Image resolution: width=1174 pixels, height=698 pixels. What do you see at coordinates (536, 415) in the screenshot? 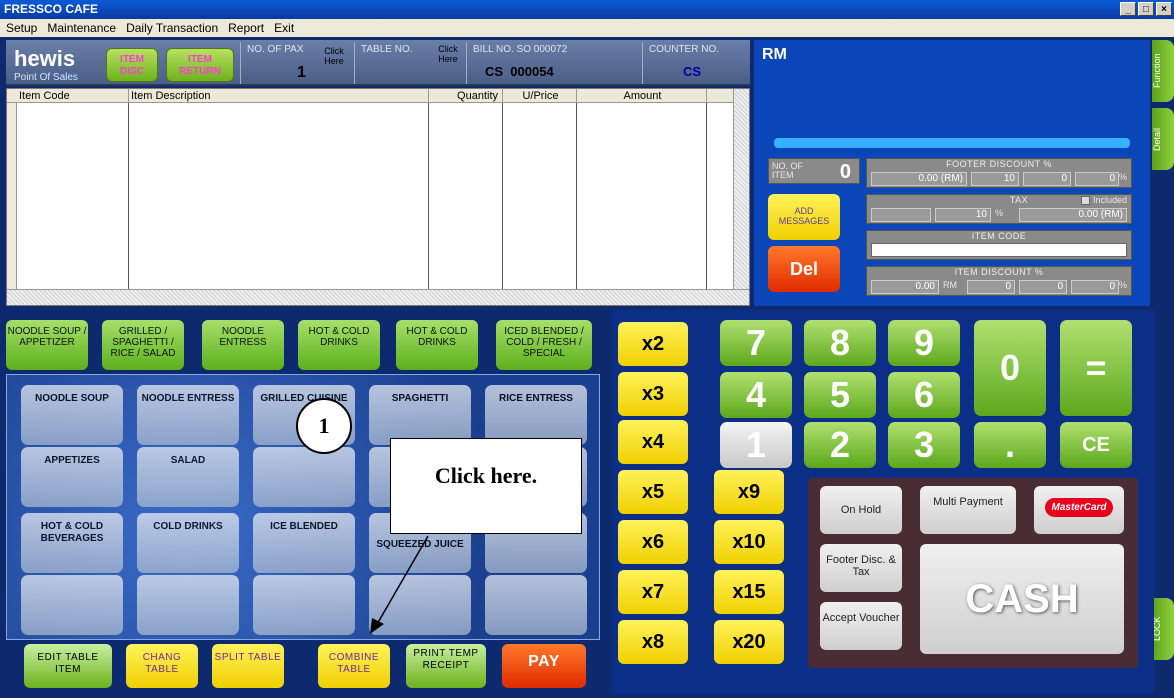
I see `menu-item: RICE ENTRESS` at bounding box center [536, 415].